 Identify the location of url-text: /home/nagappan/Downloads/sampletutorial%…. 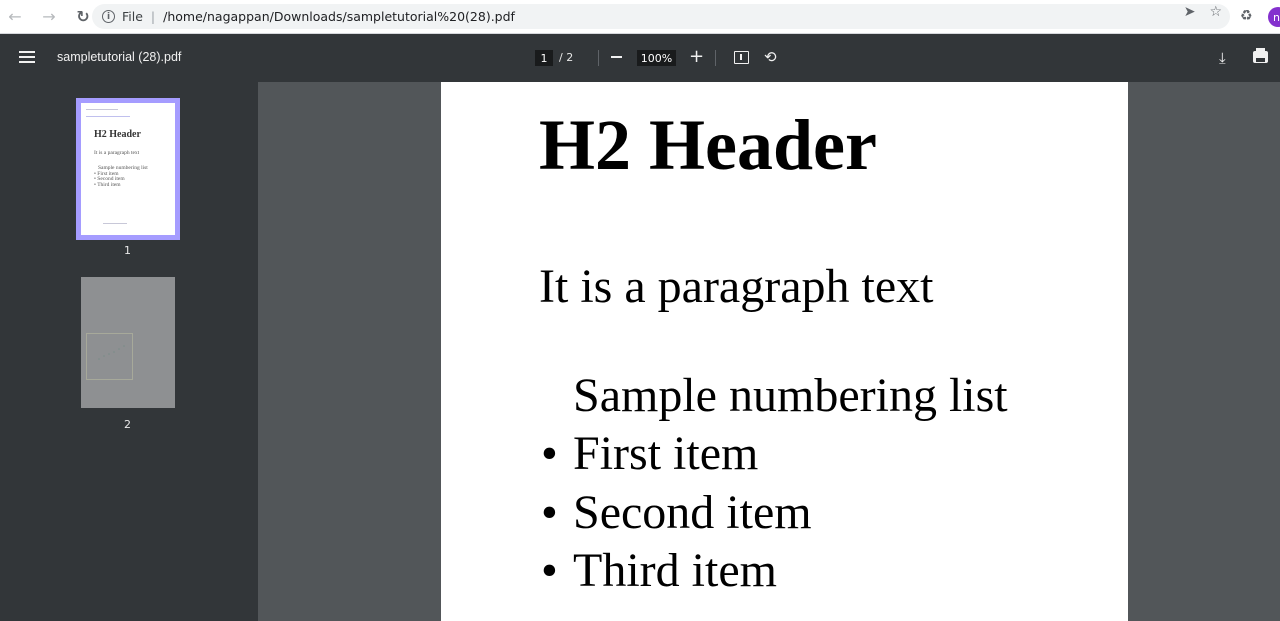
(339, 16).